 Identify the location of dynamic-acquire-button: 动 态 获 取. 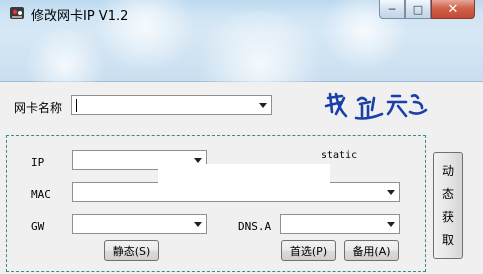
(448, 205).